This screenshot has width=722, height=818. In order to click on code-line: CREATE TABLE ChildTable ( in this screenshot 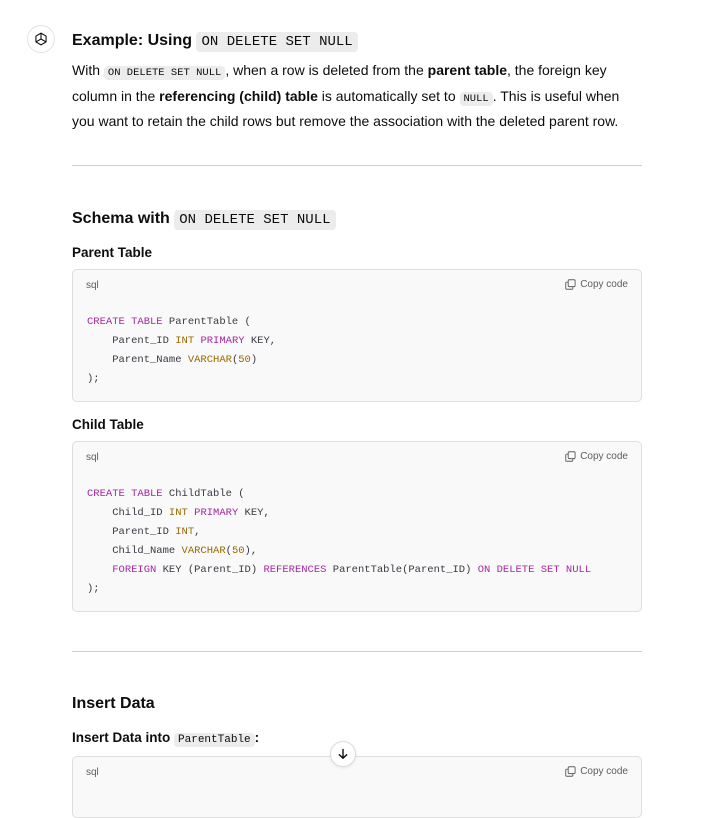, I will do `click(166, 494)`.